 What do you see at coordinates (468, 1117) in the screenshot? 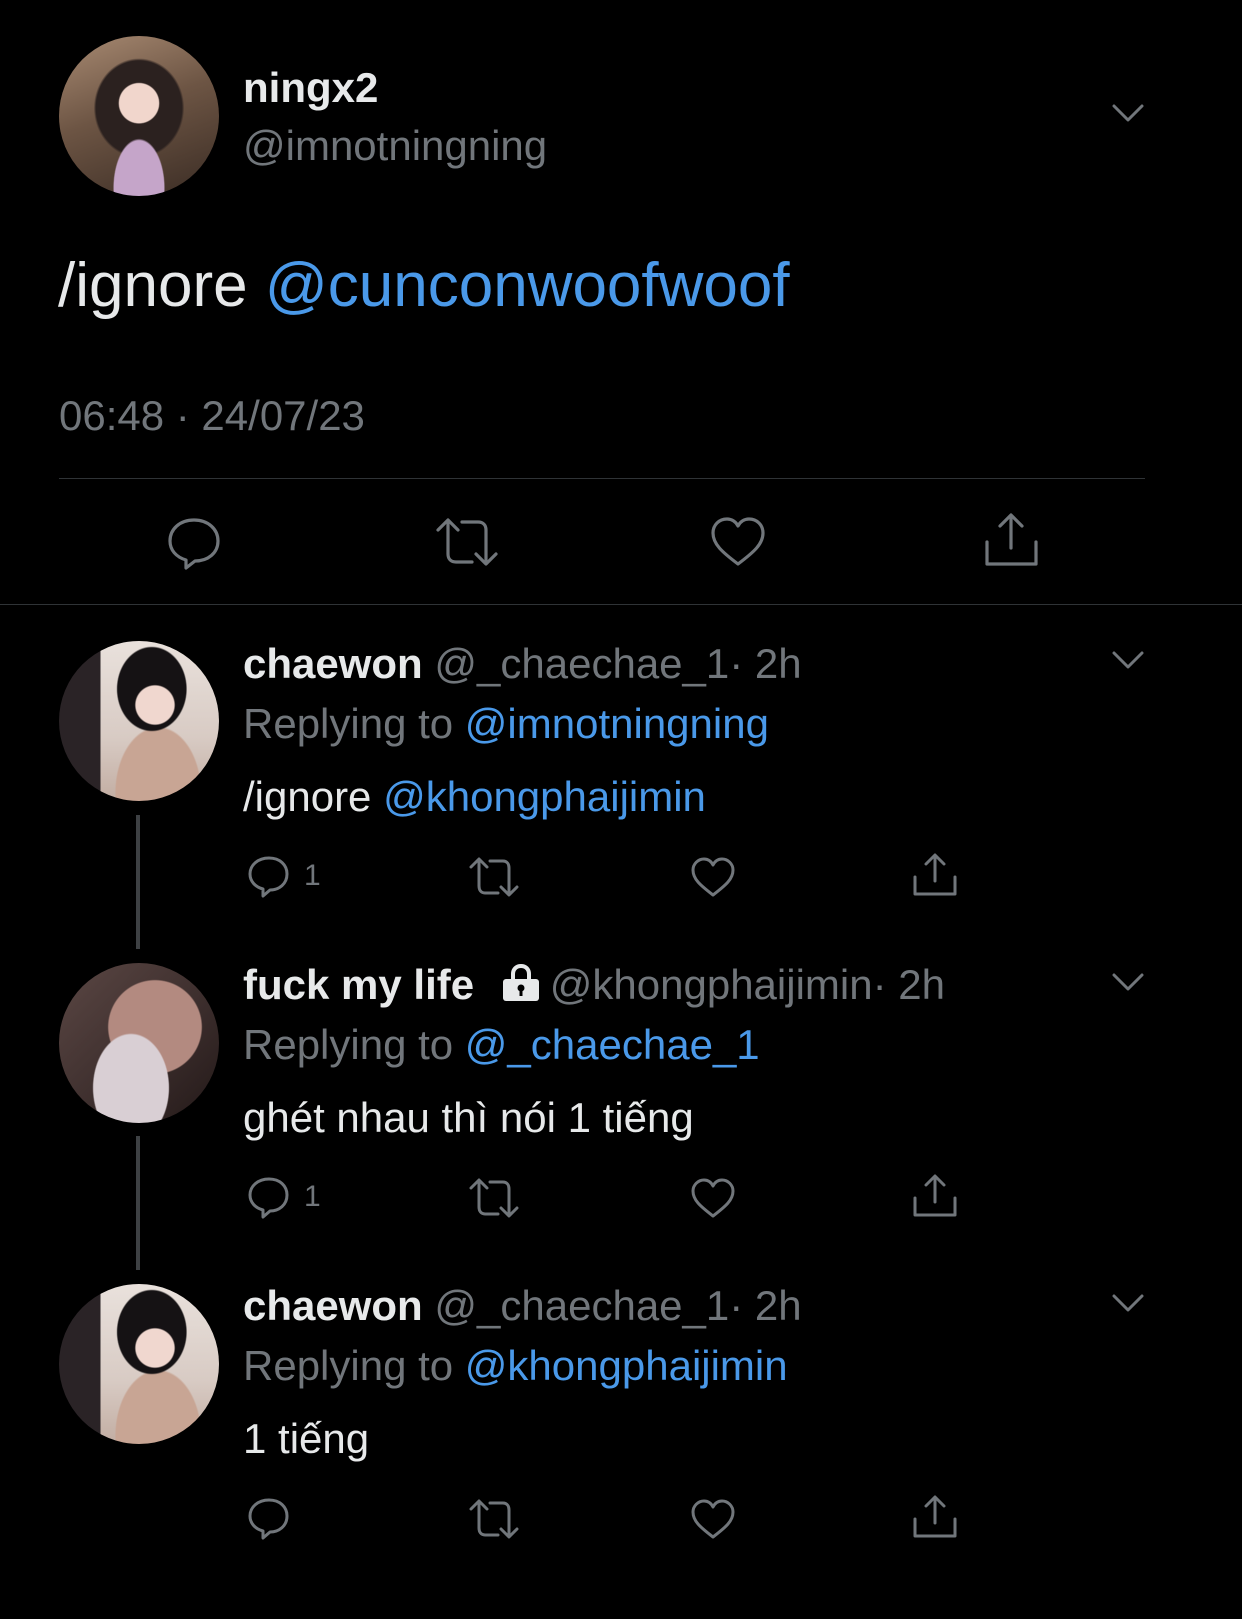
I see `reply-text: ghét nhau thì nói 1 tiếng` at bounding box center [468, 1117].